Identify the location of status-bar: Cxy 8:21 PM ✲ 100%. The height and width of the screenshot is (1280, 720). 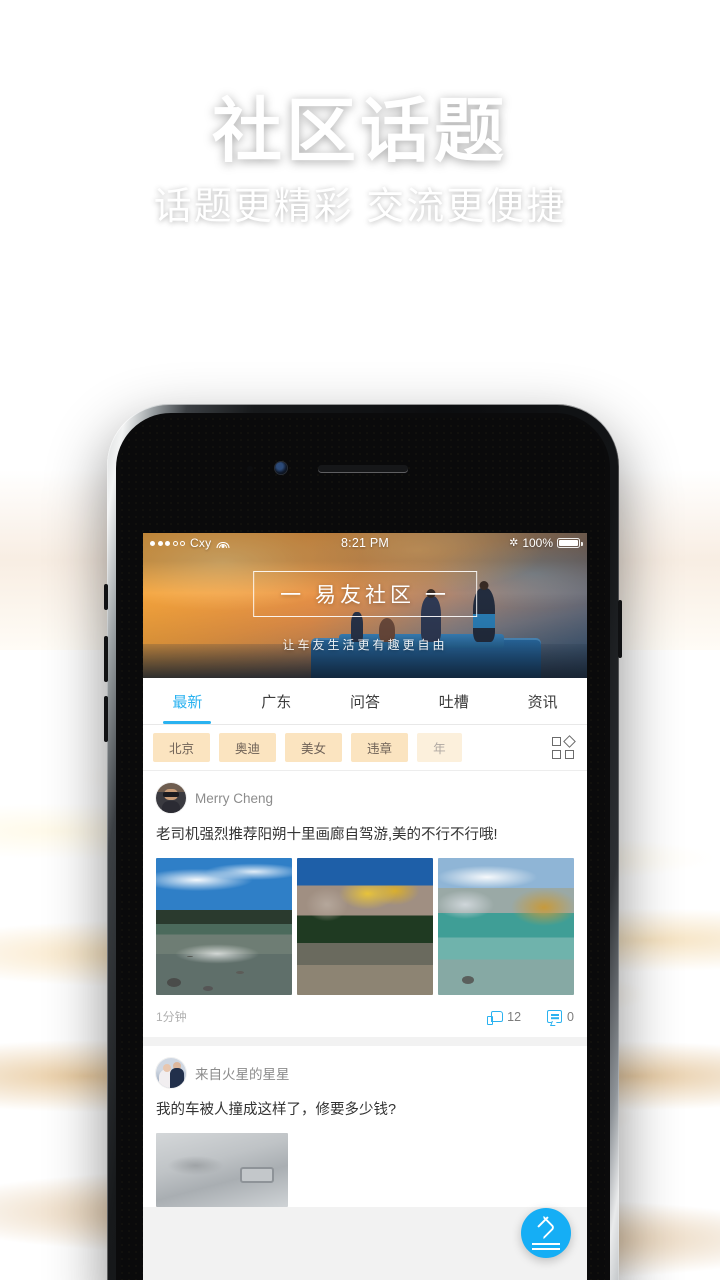
(365, 543).